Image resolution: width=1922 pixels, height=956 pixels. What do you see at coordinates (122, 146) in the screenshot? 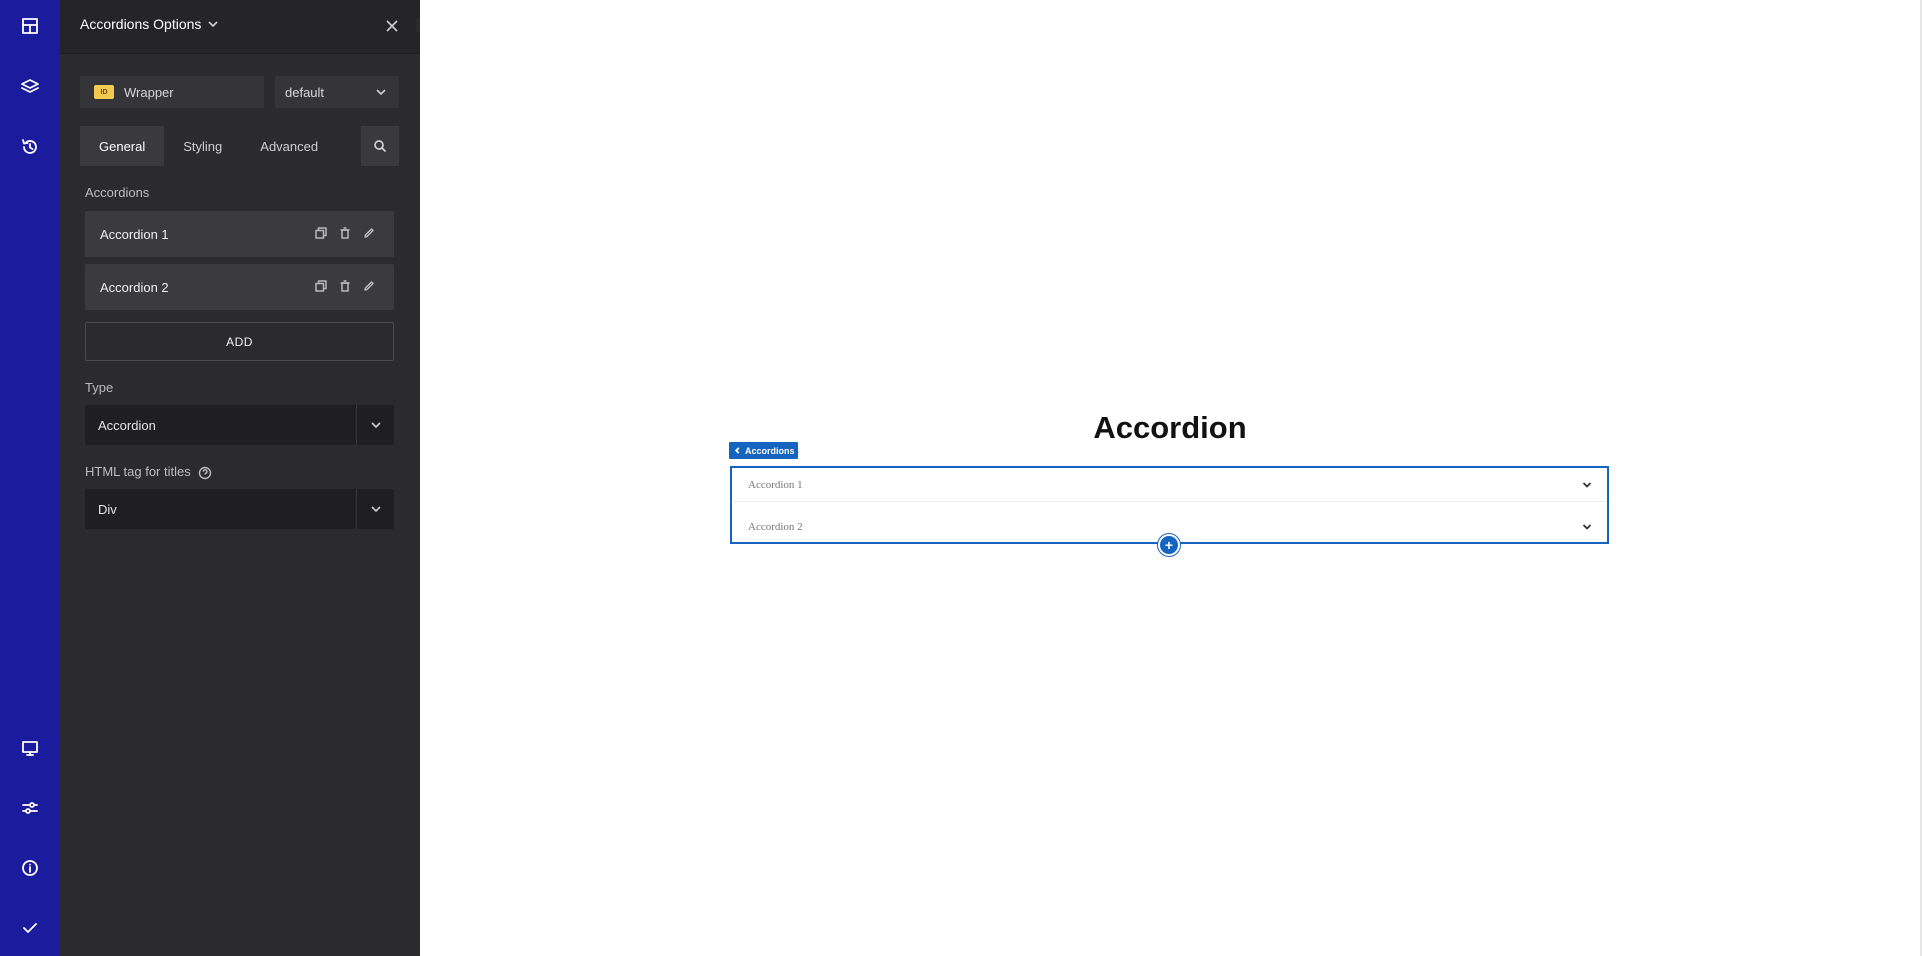
I see `tab-general: General` at bounding box center [122, 146].